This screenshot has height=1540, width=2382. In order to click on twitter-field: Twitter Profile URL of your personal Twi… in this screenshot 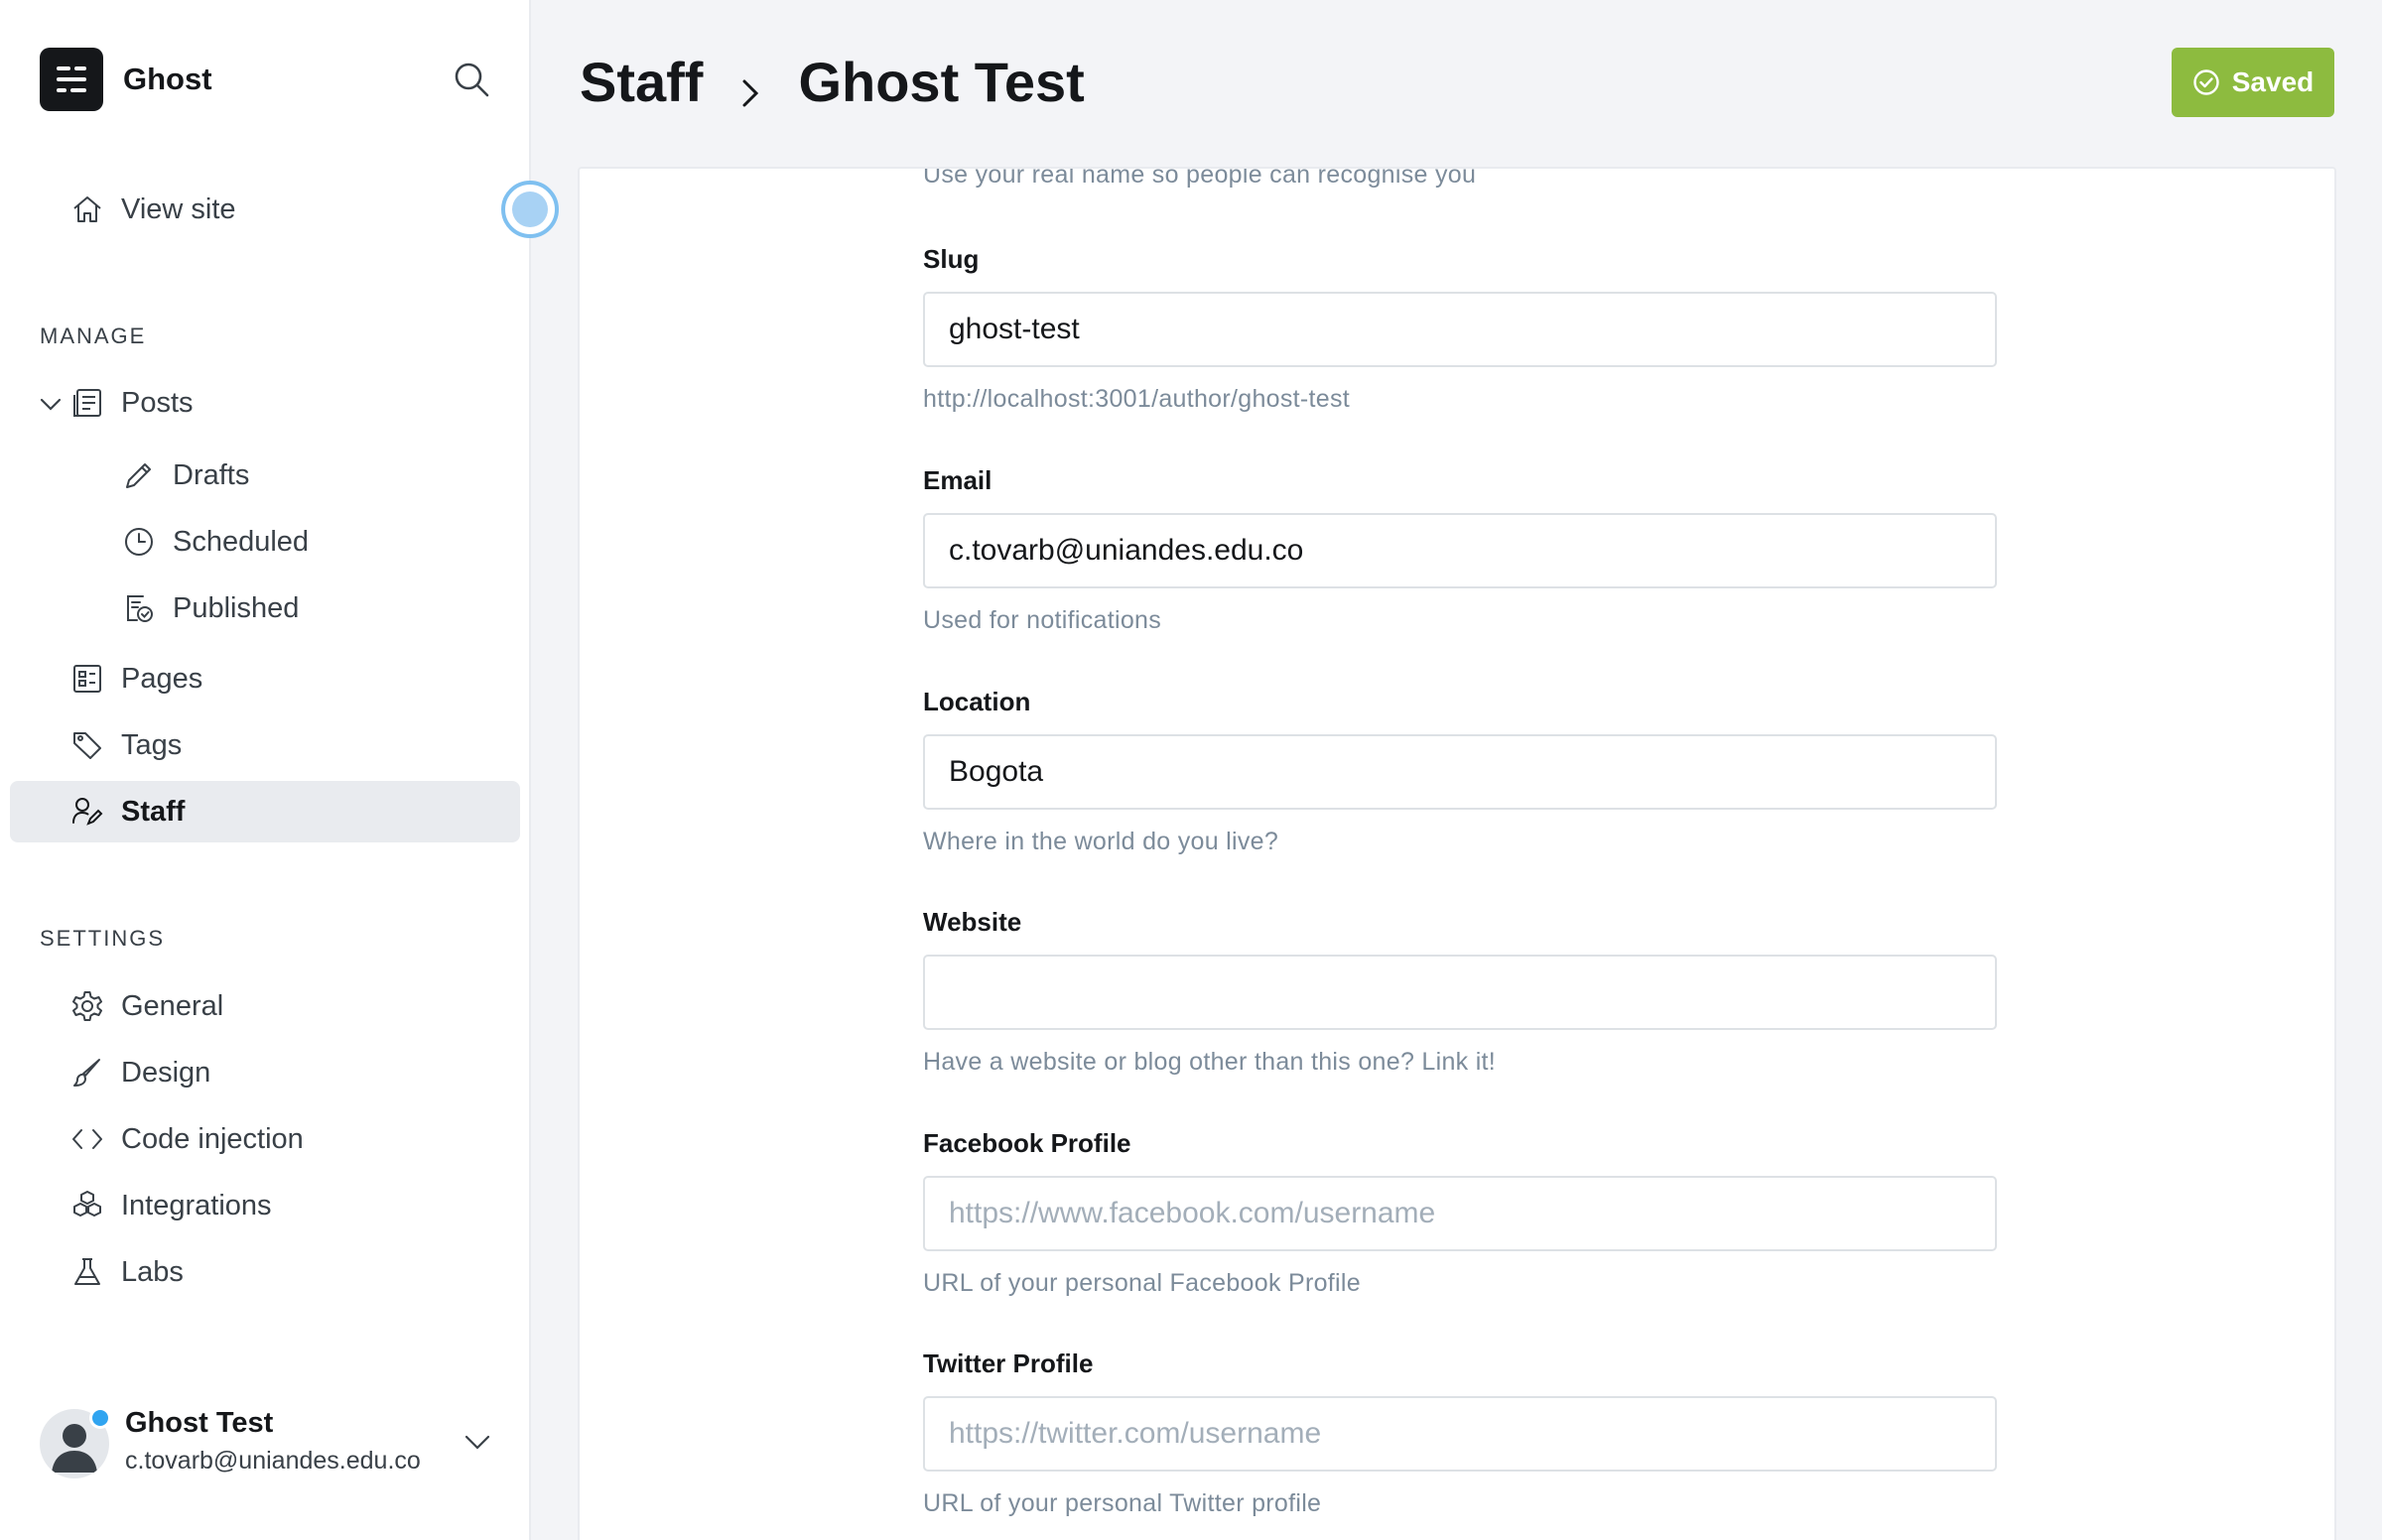, I will do `click(1460, 1433)`.